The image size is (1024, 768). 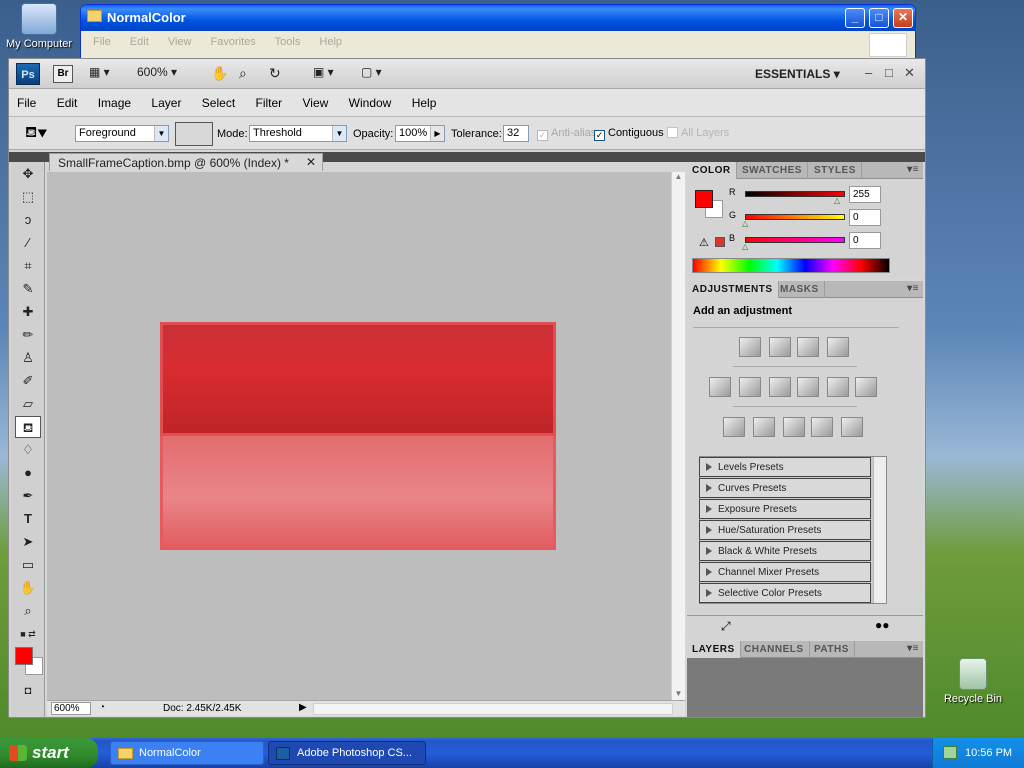 I want to click on color-swatches, so click(x=27, y=662).